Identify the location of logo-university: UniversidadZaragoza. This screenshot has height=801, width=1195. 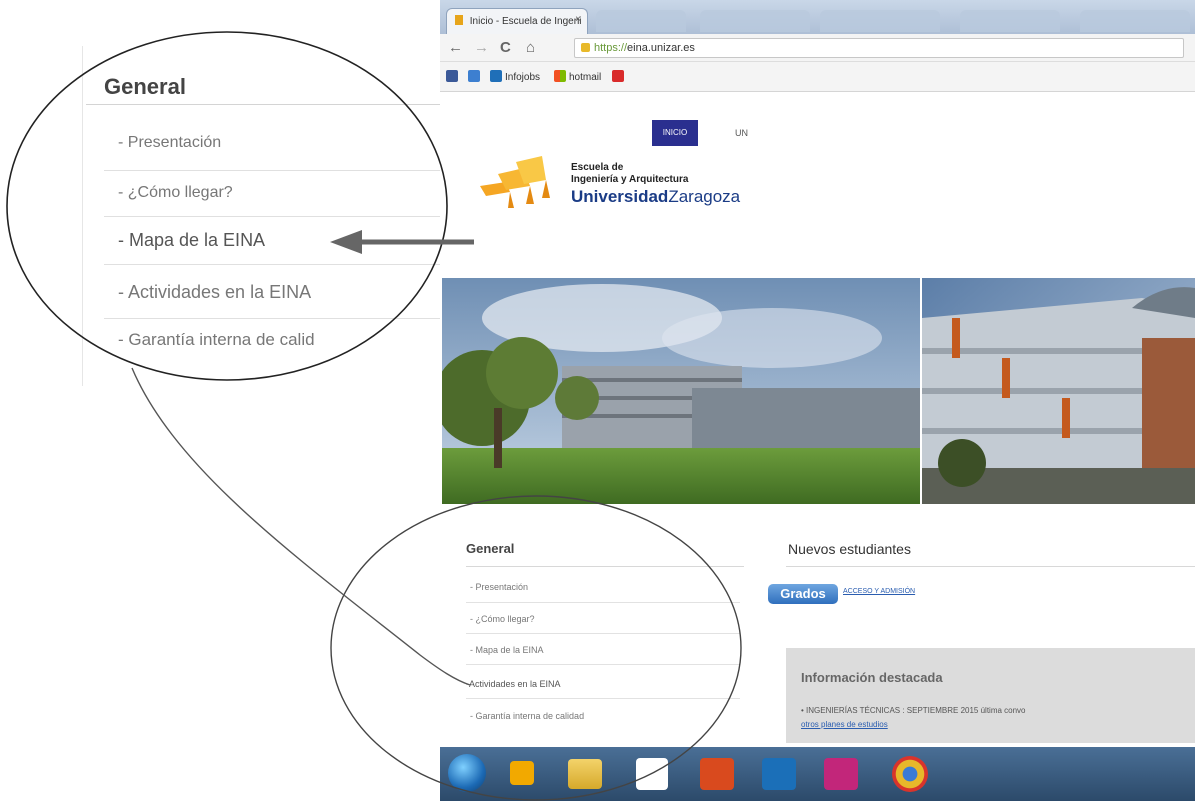
(655, 197).